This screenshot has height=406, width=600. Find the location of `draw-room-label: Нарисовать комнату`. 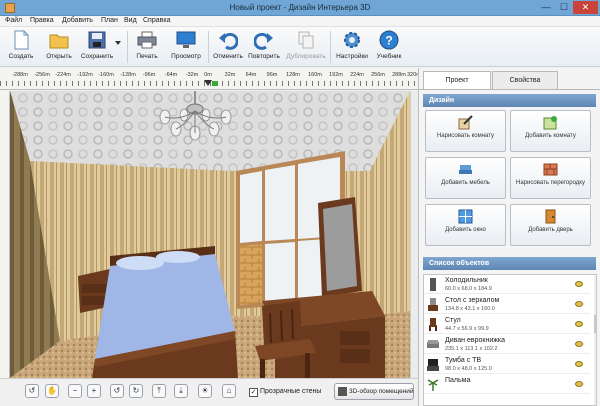

draw-room-label: Нарисовать комнату is located at coordinates (465, 136).